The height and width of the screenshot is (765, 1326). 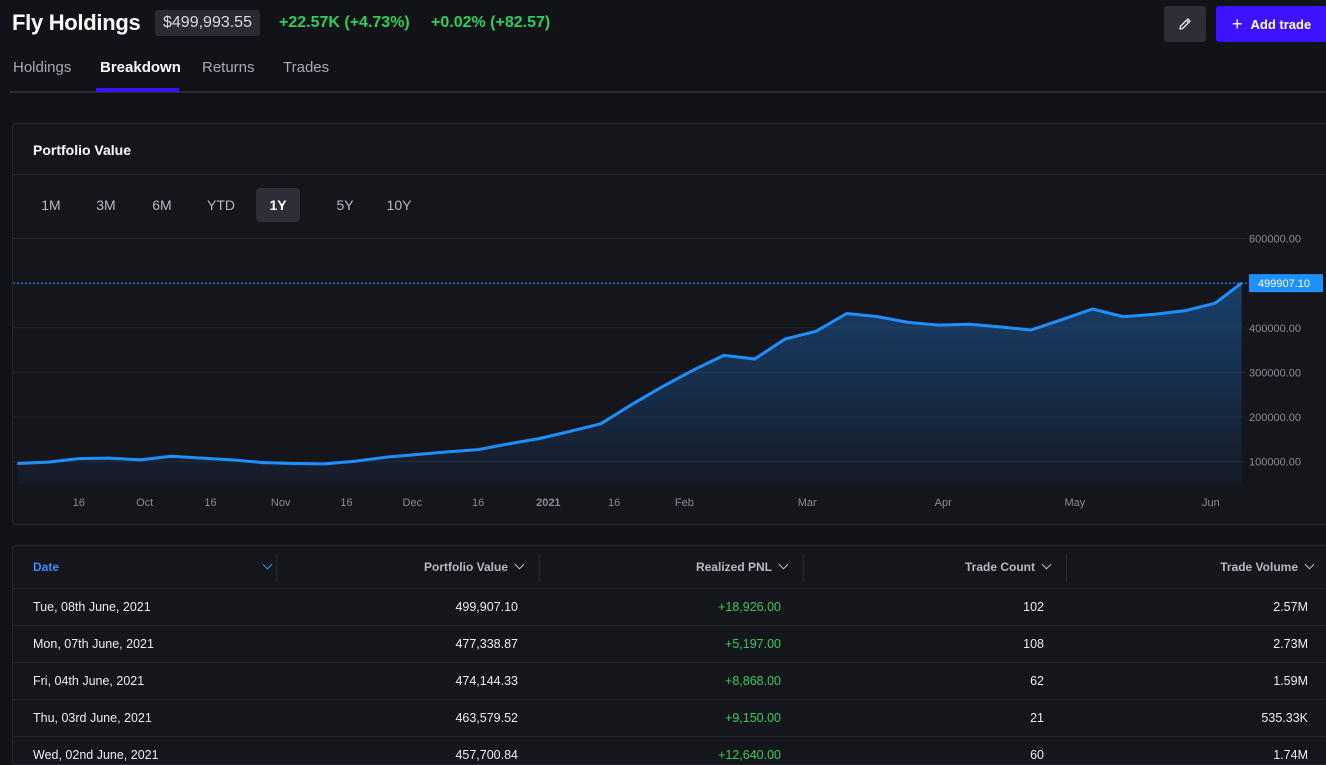 What do you see at coordinates (1033, 644) in the screenshot?
I see `cell-trade-count: 108` at bounding box center [1033, 644].